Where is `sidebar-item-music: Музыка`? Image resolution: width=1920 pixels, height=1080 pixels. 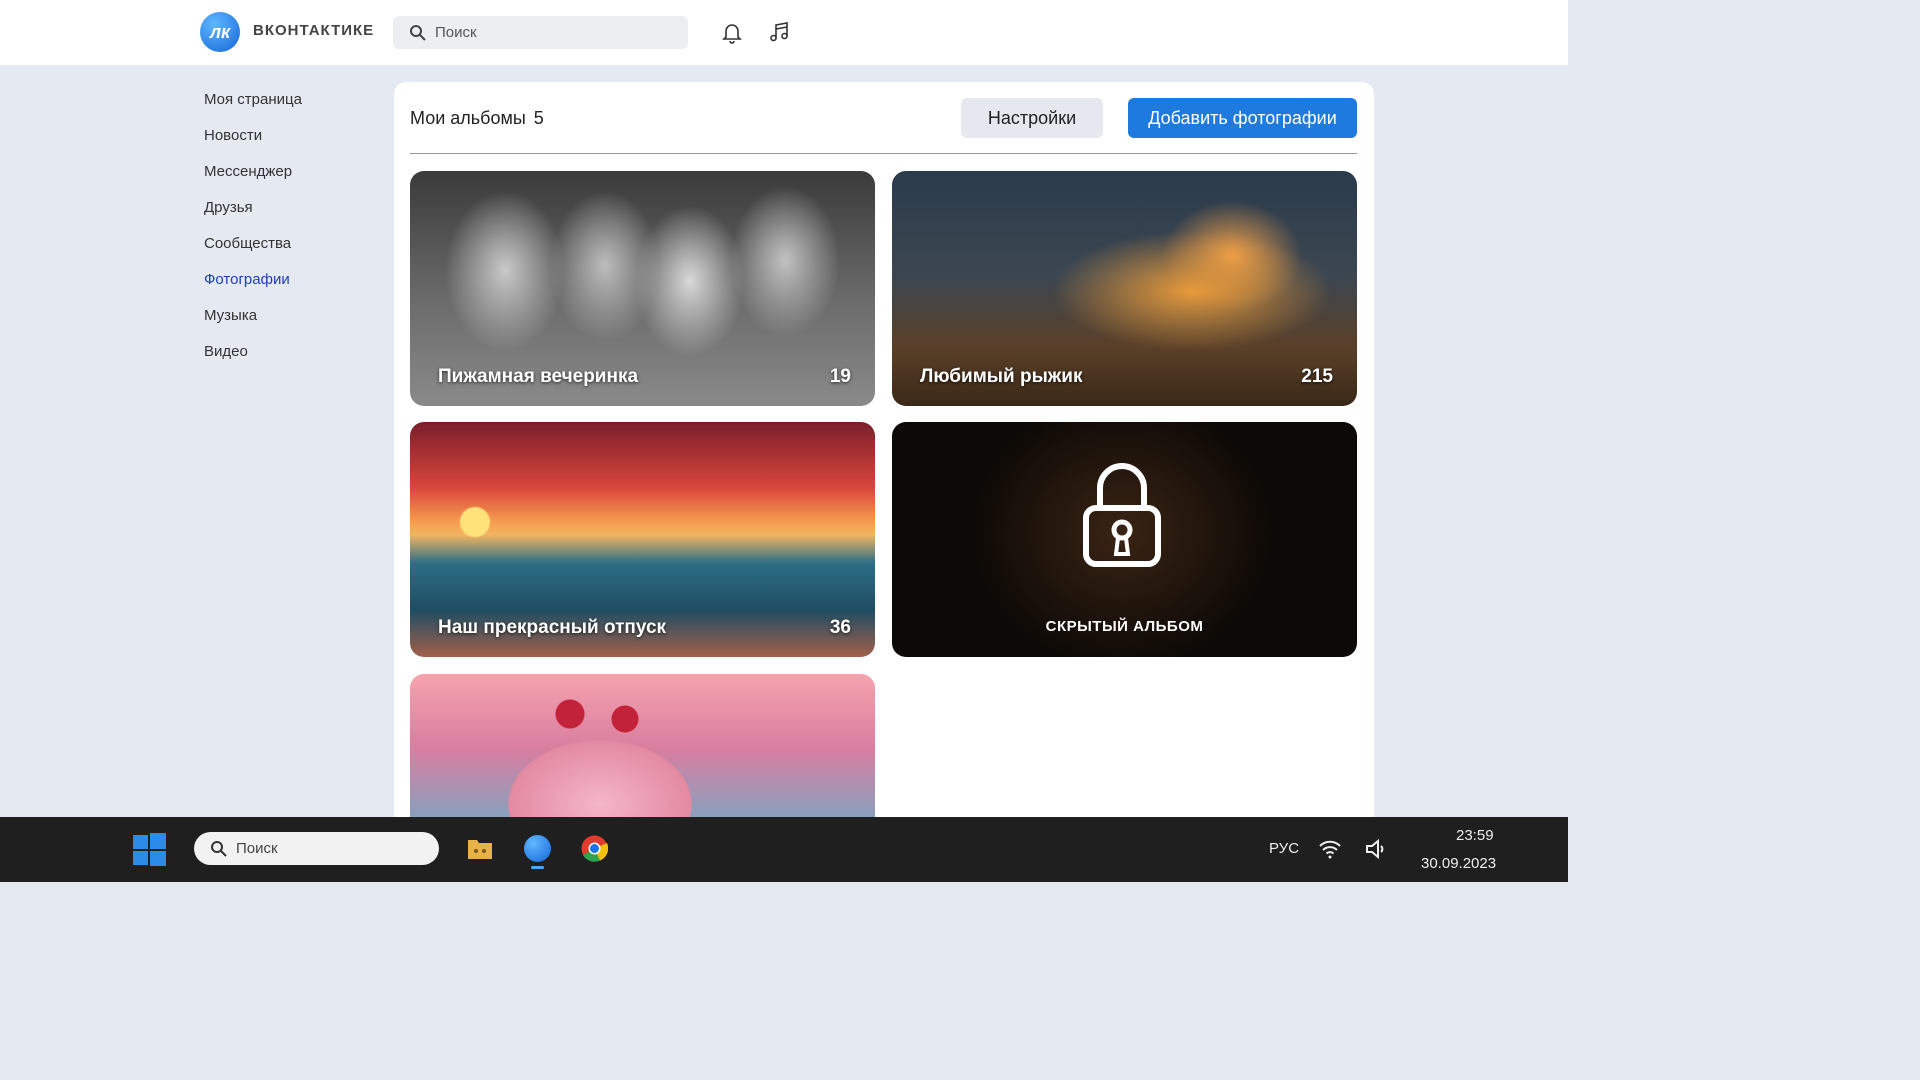 sidebar-item-music: Музыка is located at coordinates (253, 322).